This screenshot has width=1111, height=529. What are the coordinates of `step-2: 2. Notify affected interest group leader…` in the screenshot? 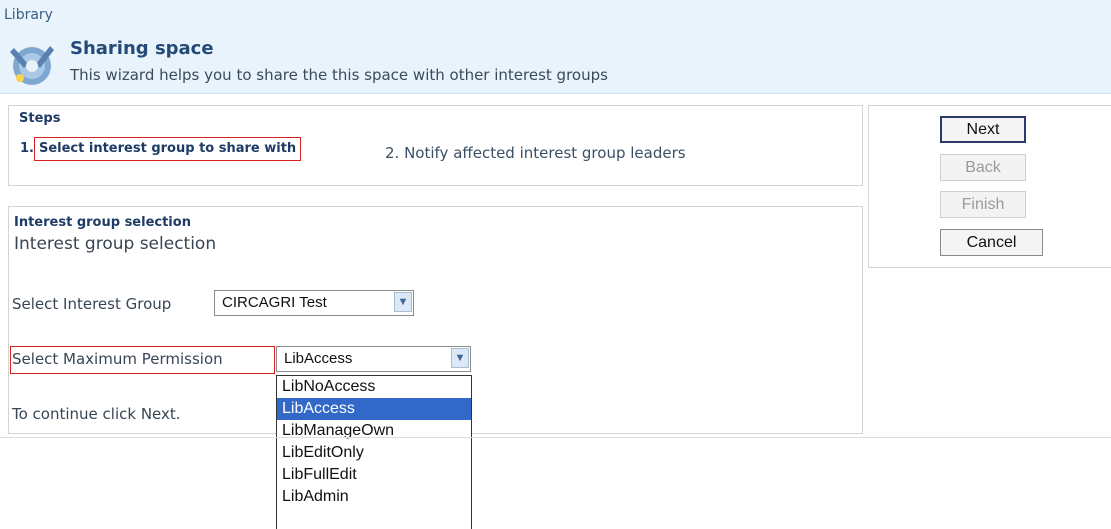 It's located at (535, 153).